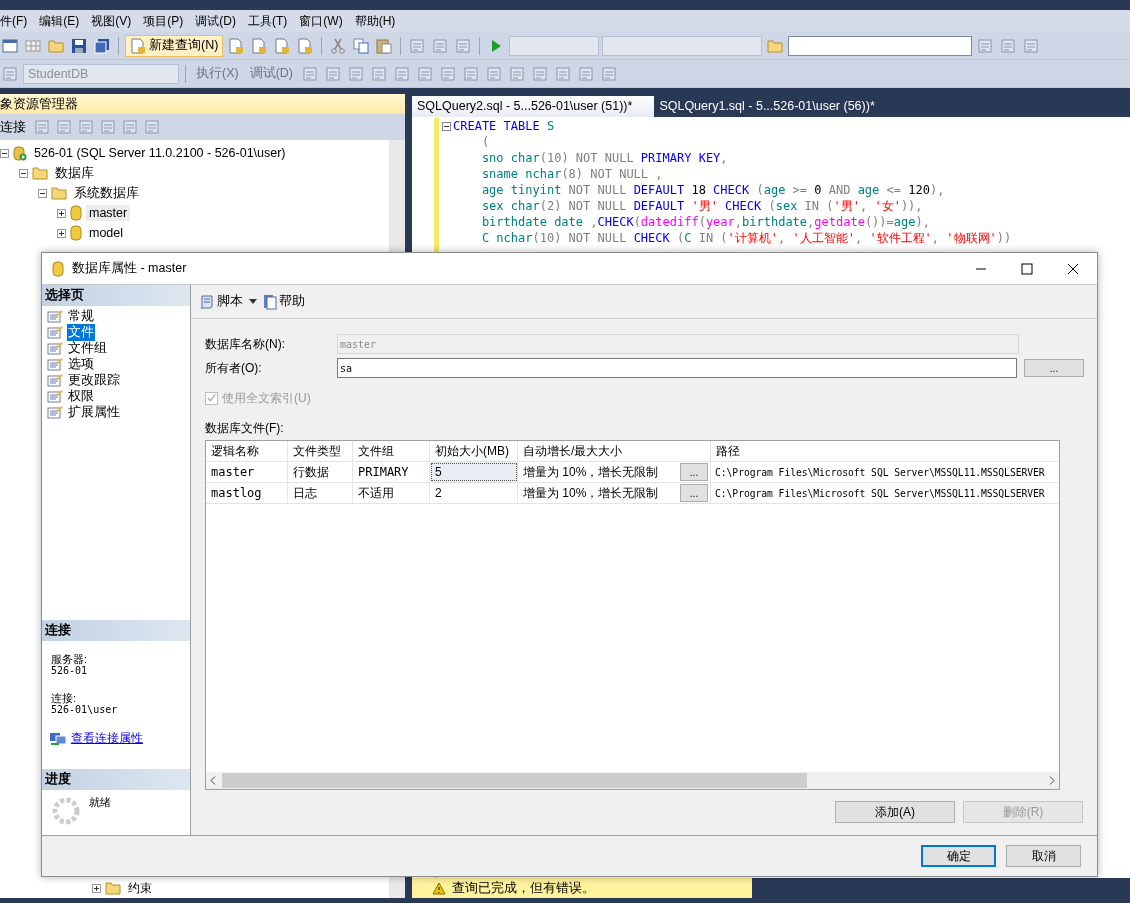 The height and width of the screenshot is (903, 1130). Describe the element at coordinates (391, 451) in the screenshot. I see `column-header: 文件组` at that location.